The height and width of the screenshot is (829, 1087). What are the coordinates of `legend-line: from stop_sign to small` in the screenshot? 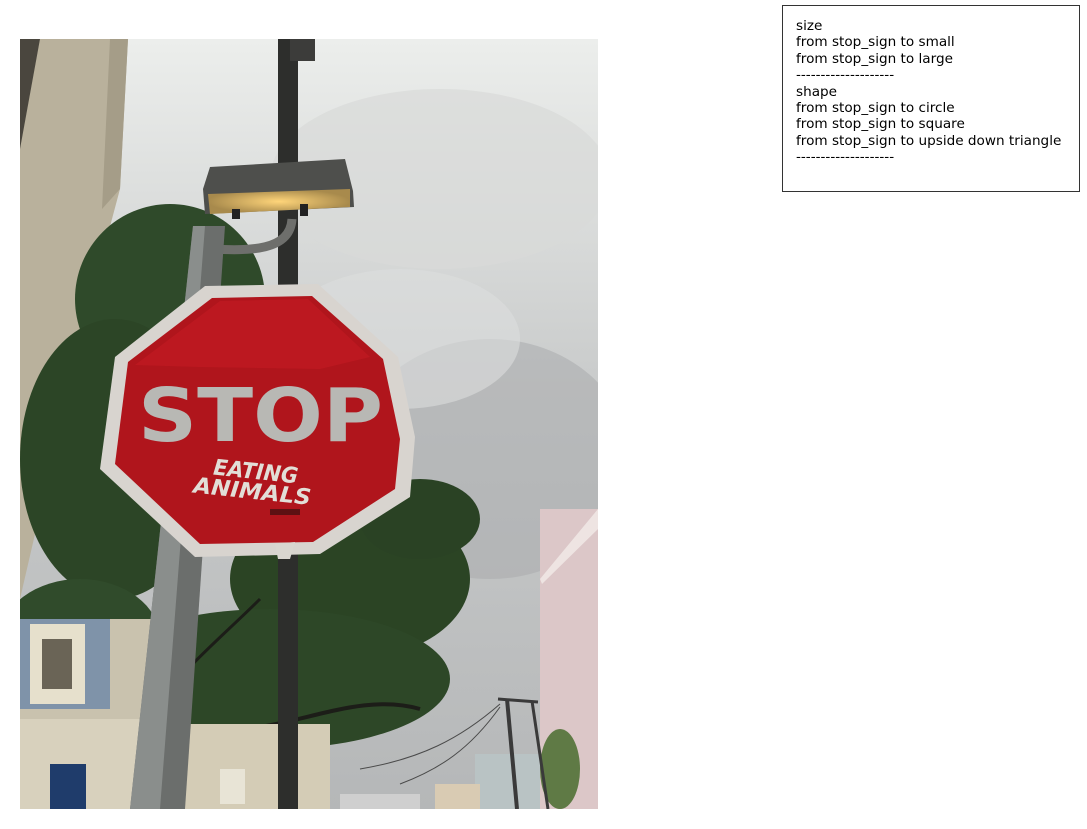 It's located at (875, 42).